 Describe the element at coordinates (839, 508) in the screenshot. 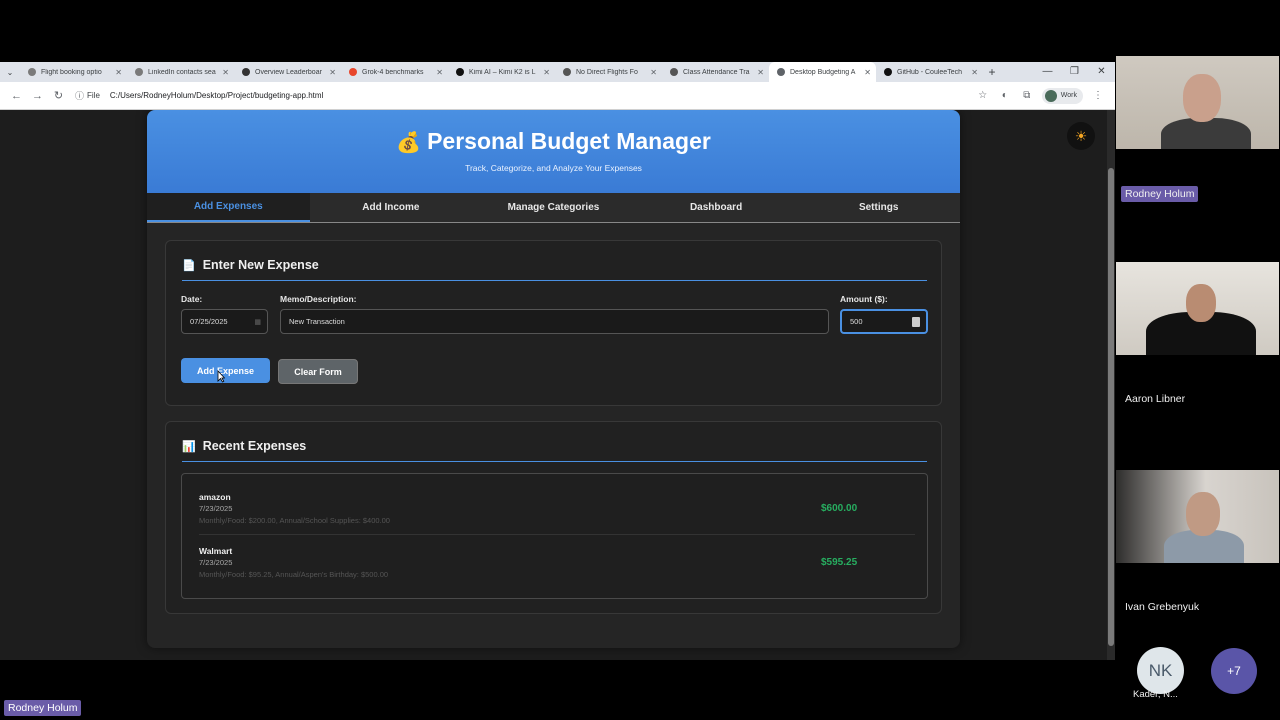

I see `expense-amount: $600.00` at that location.